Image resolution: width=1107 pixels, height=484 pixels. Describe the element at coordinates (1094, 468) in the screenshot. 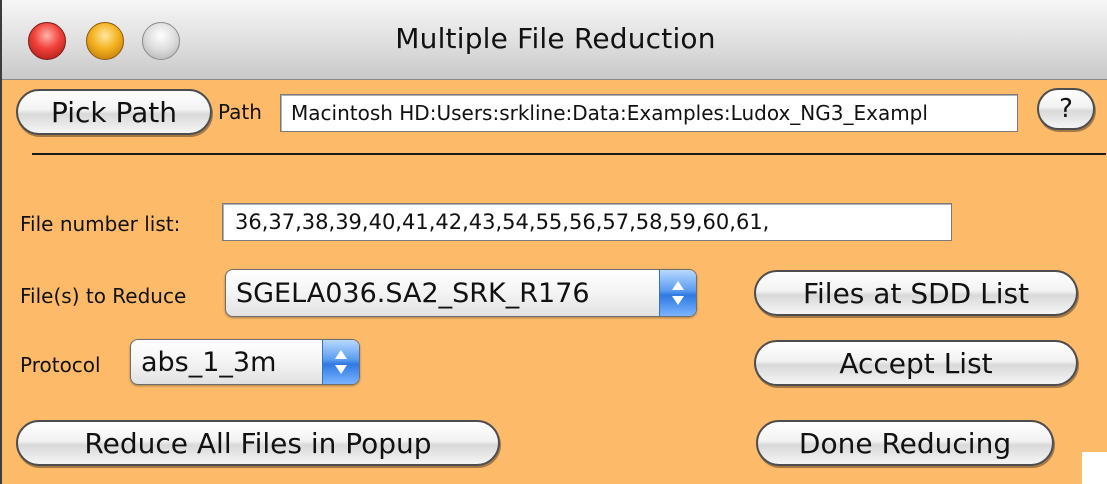

I see `window-corner` at that location.